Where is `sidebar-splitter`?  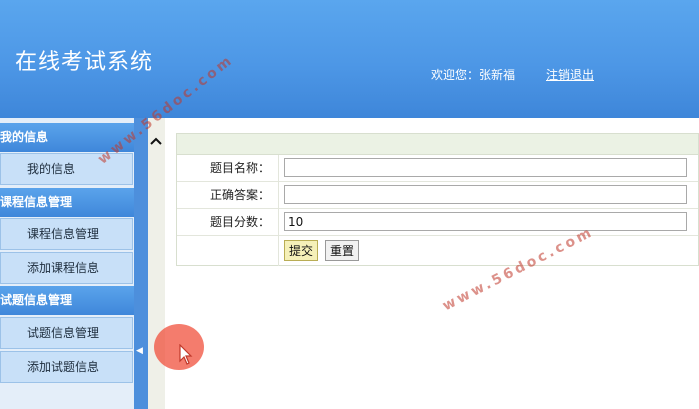 sidebar-splitter is located at coordinates (141, 263).